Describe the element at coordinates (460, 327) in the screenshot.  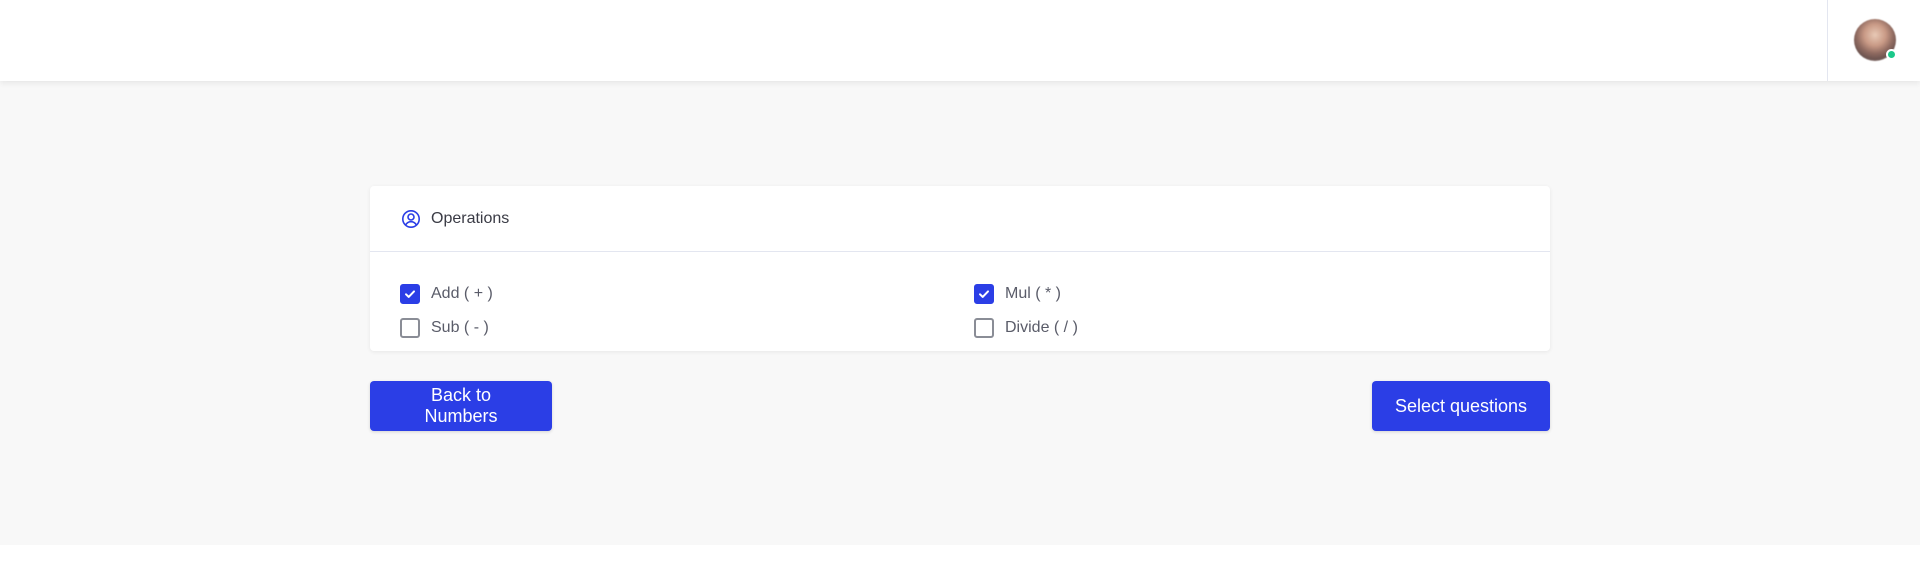
I see `sub-label: Sub ( - )` at that location.